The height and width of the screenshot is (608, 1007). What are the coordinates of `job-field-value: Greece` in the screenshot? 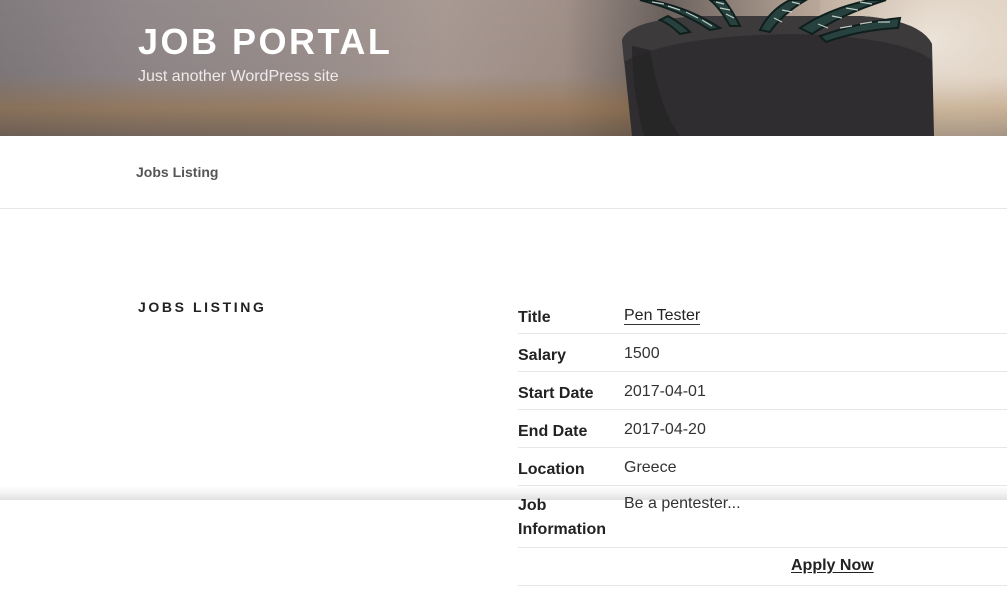 It's located at (650, 467).